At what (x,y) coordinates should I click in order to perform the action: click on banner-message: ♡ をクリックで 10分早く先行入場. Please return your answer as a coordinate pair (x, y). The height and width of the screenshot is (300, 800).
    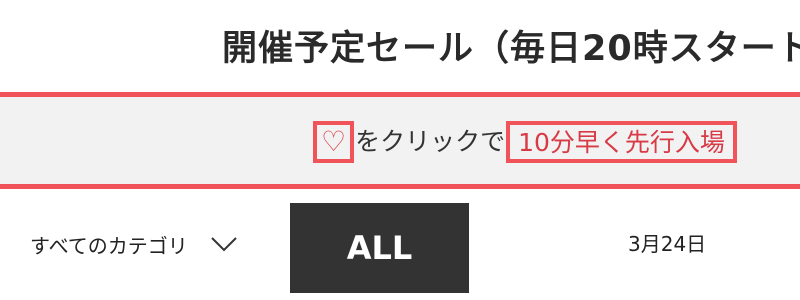
    Looking at the image, I should click on (525, 142).